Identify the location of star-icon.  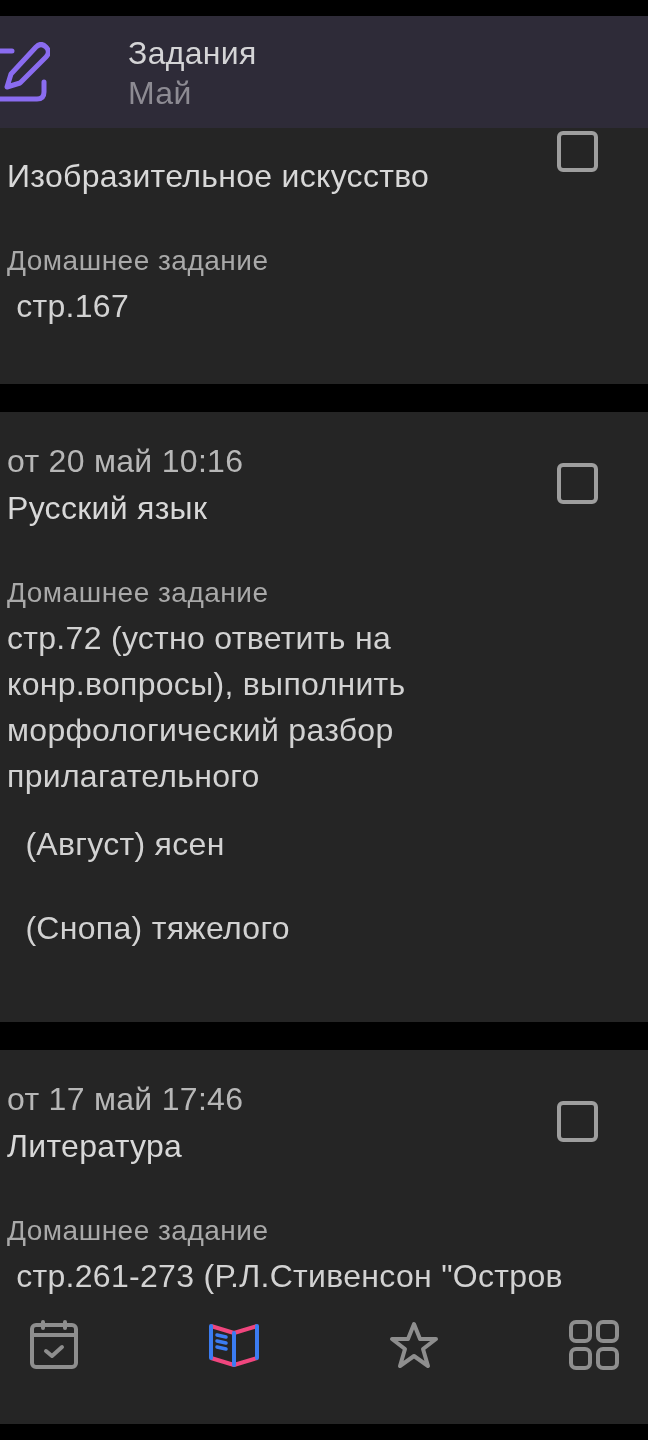
(414, 1345).